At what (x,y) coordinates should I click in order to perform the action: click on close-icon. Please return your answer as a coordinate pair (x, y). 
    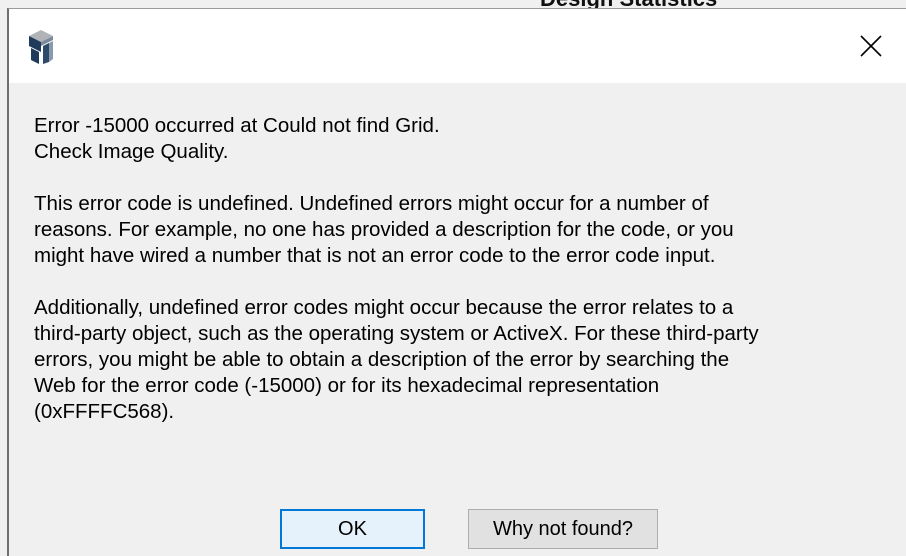
    Looking at the image, I should click on (871, 46).